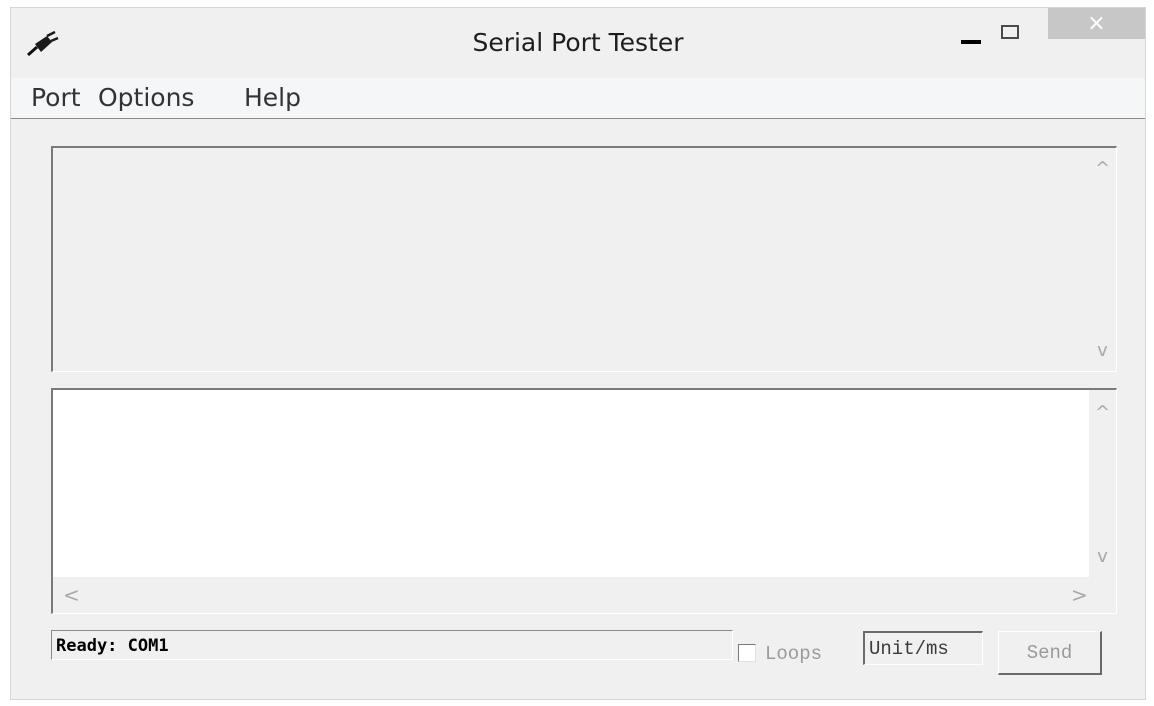 The width and height of the screenshot is (1154, 706). What do you see at coordinates (578, 43) in the screenshot?
I see `title-bar: Serial Port Tester ×` at bounding box center [578, 43].